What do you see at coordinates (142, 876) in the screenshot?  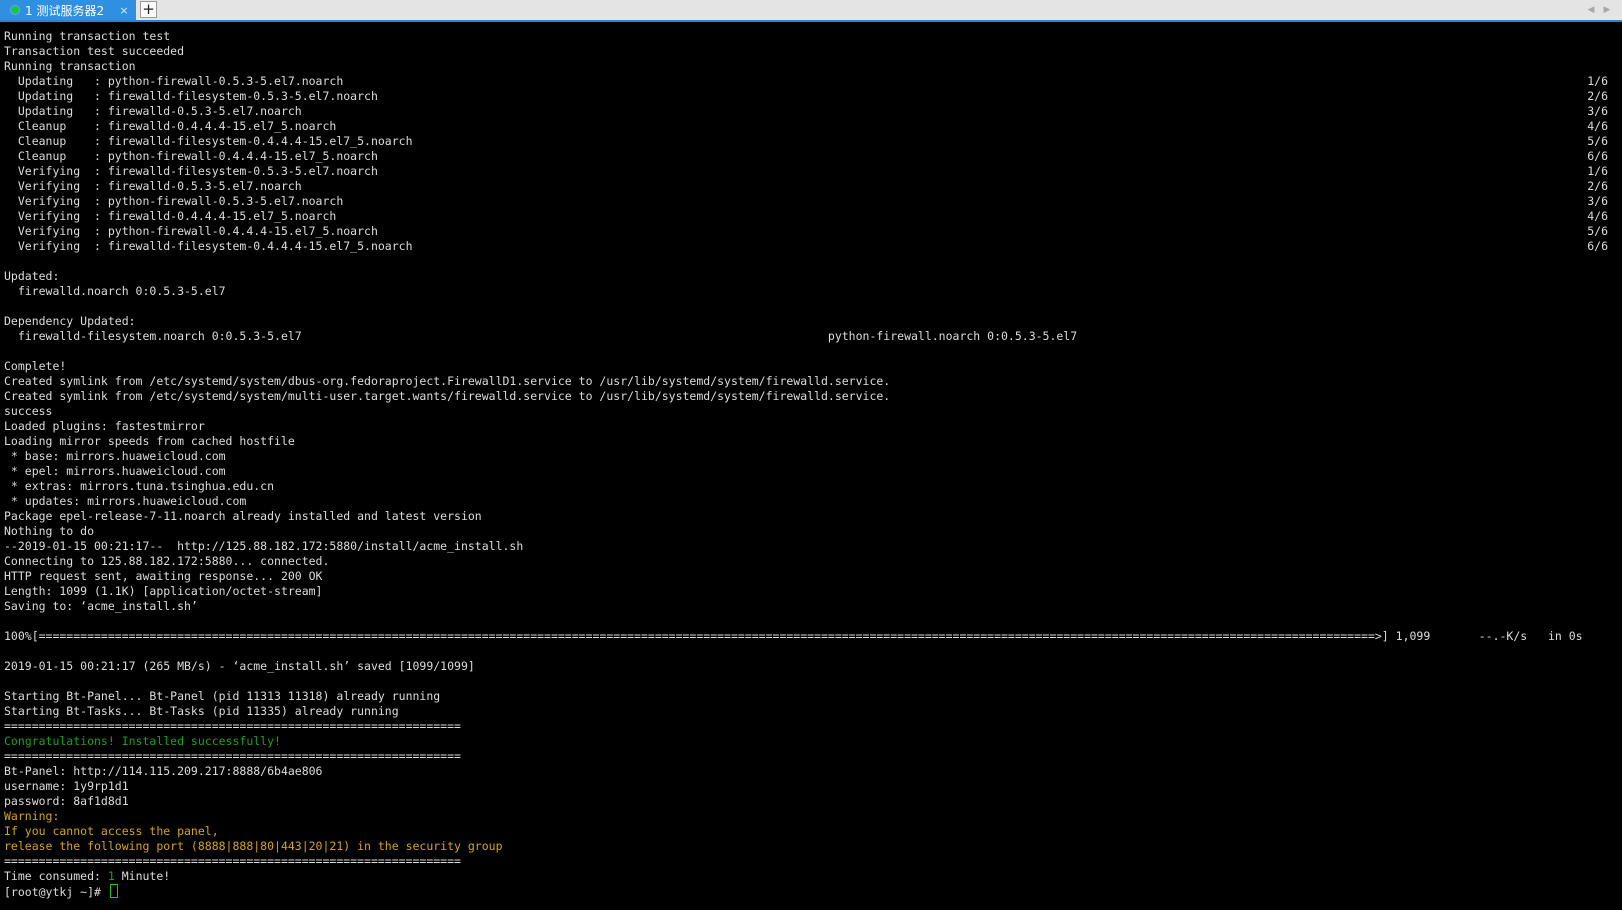 I see `time-consumed-unit: Minute!` at bounding box center [142, 876].